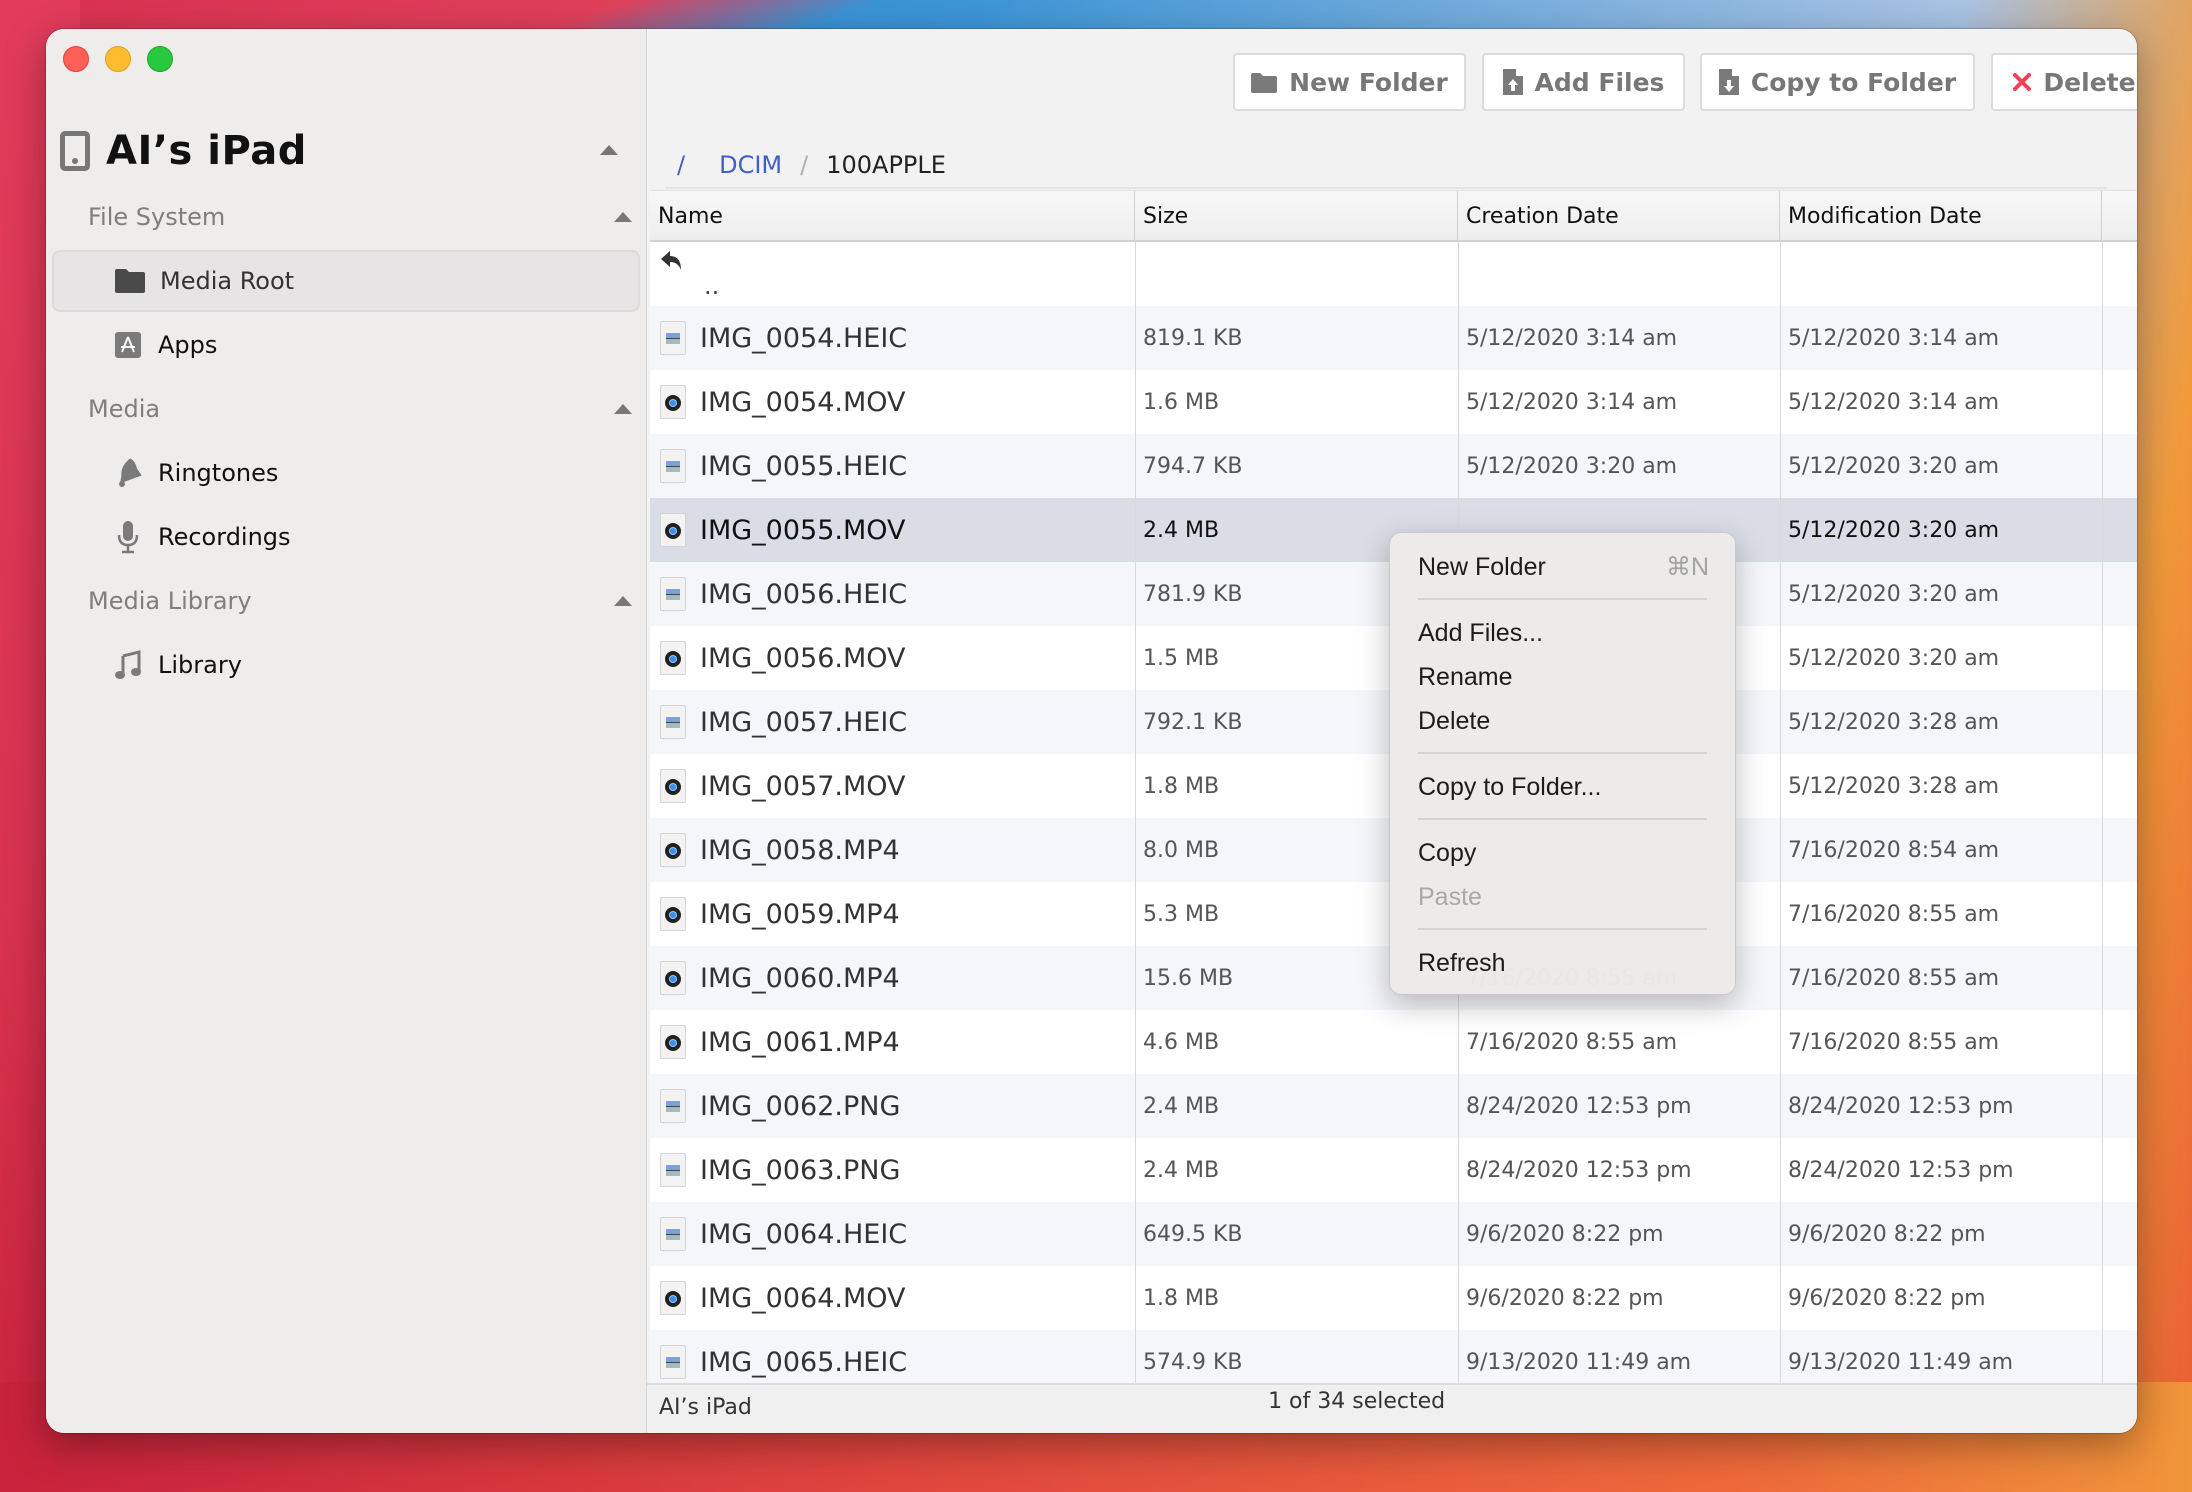  Describe the element at coordinates (360, 409) in the screenshot. I see `section-media: Media` at that location.